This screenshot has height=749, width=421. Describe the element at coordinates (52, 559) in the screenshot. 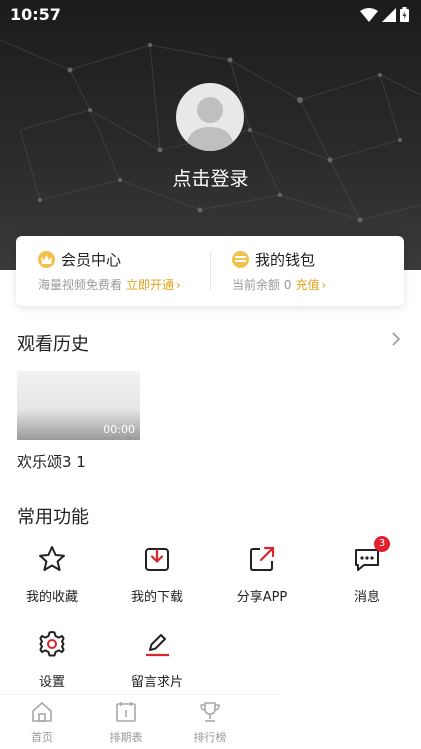

I see `star-icon` at that location.